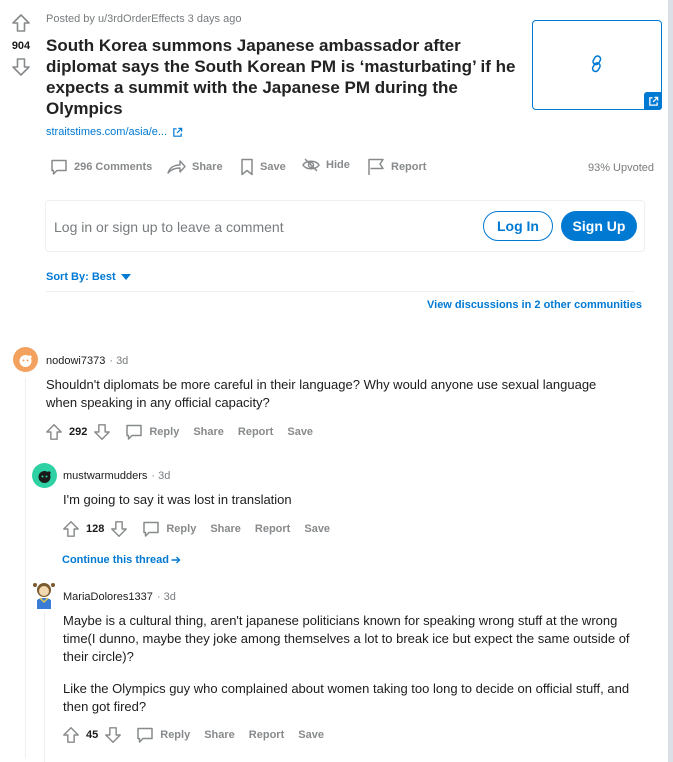 Image resolution: width=673 pixels, height=762 pixels. I want to click on open-external-badge-icon, so click(653, 101).